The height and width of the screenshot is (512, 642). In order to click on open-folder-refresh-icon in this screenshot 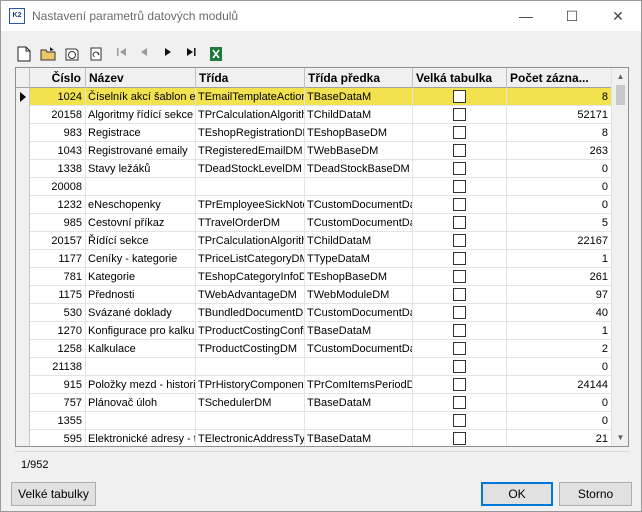, I will do `click(72, 54)`.